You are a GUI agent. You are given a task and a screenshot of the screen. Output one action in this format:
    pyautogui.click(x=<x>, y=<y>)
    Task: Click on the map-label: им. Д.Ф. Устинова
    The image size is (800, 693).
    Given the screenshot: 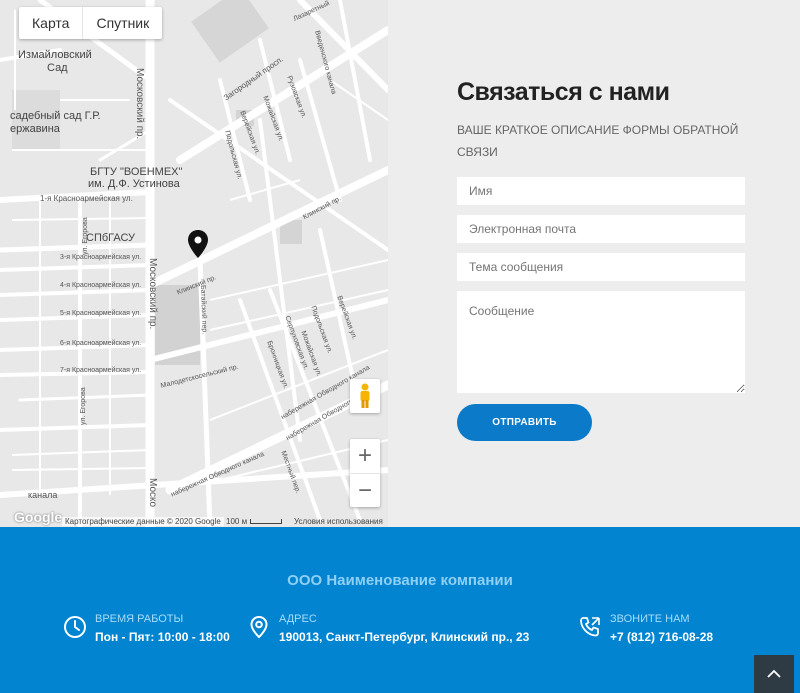 What is the action you would take?
    pyautogui.click(x=134, y=184)
    